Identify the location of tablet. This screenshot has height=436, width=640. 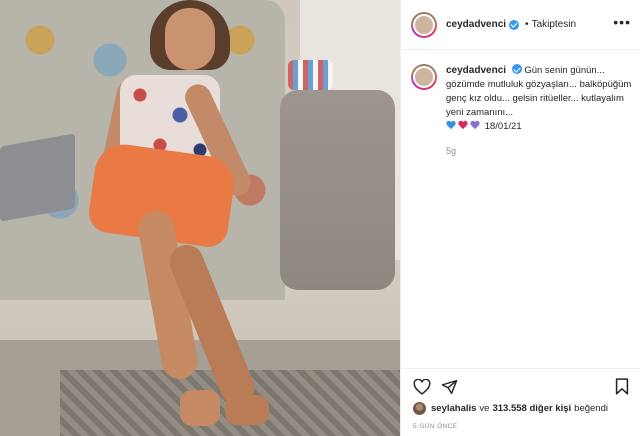
(37, 177).